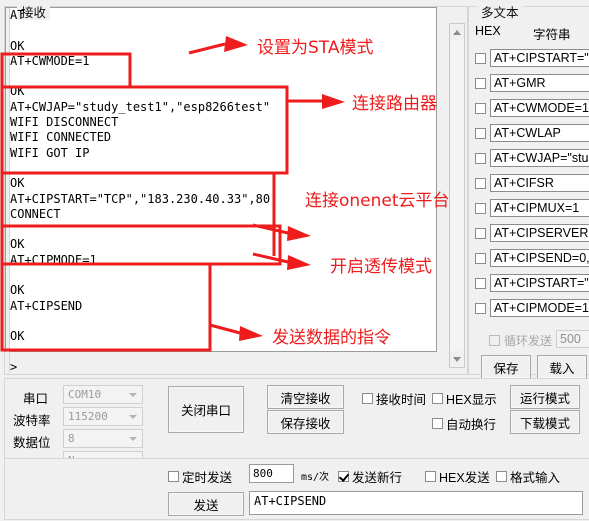 The width and height of the screenshot is (589, 521). I want to click on multi-text-row: AT+CWMODE=1, so click(532, 108).